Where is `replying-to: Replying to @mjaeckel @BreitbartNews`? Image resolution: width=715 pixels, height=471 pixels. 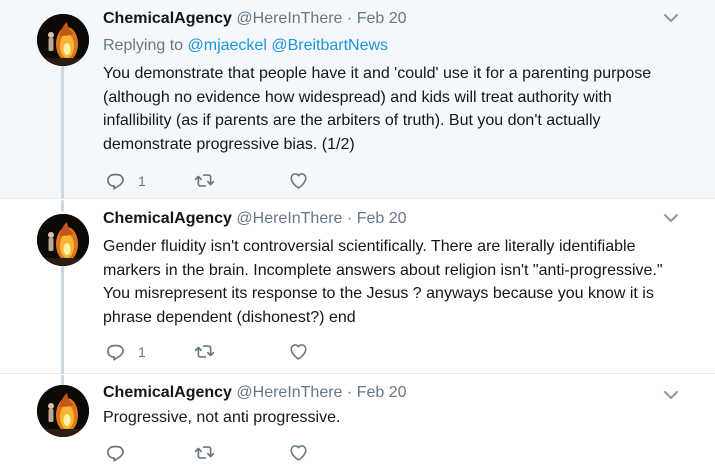 replying-to: Replying to @mjaeckel @BreitbartNews is located at coordinates (245, 46).